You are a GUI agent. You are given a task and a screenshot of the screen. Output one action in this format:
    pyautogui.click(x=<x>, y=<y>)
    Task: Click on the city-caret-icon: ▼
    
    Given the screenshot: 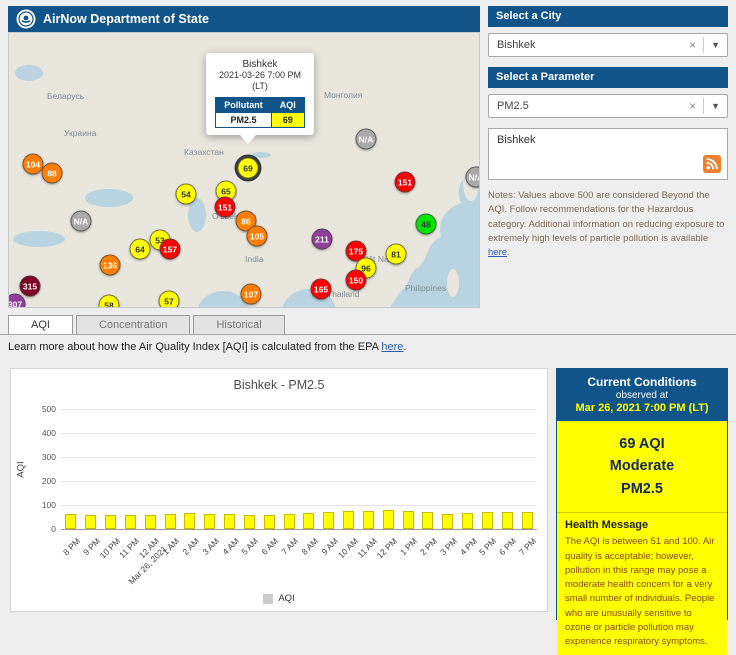 What is the action you would take?
    pyautogui.click(x=715, y=45)
    